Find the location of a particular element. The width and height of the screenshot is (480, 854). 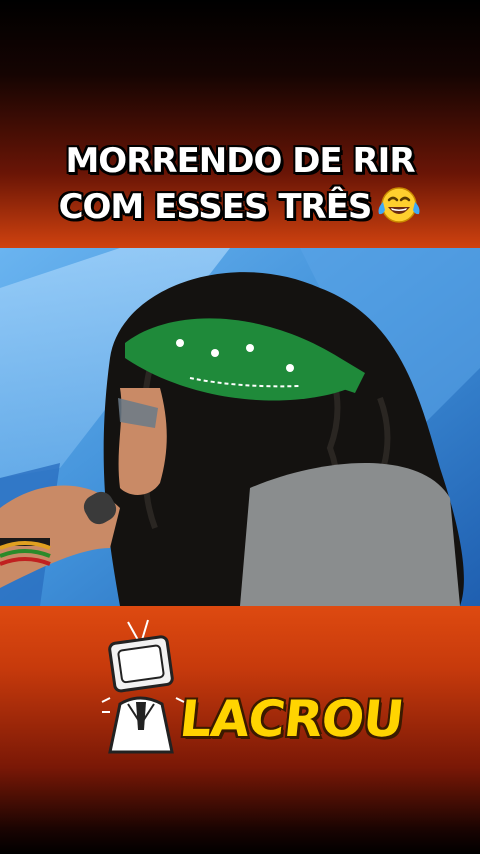

face-with-tears-of-joy-icon is located at coordinates (399, 205).